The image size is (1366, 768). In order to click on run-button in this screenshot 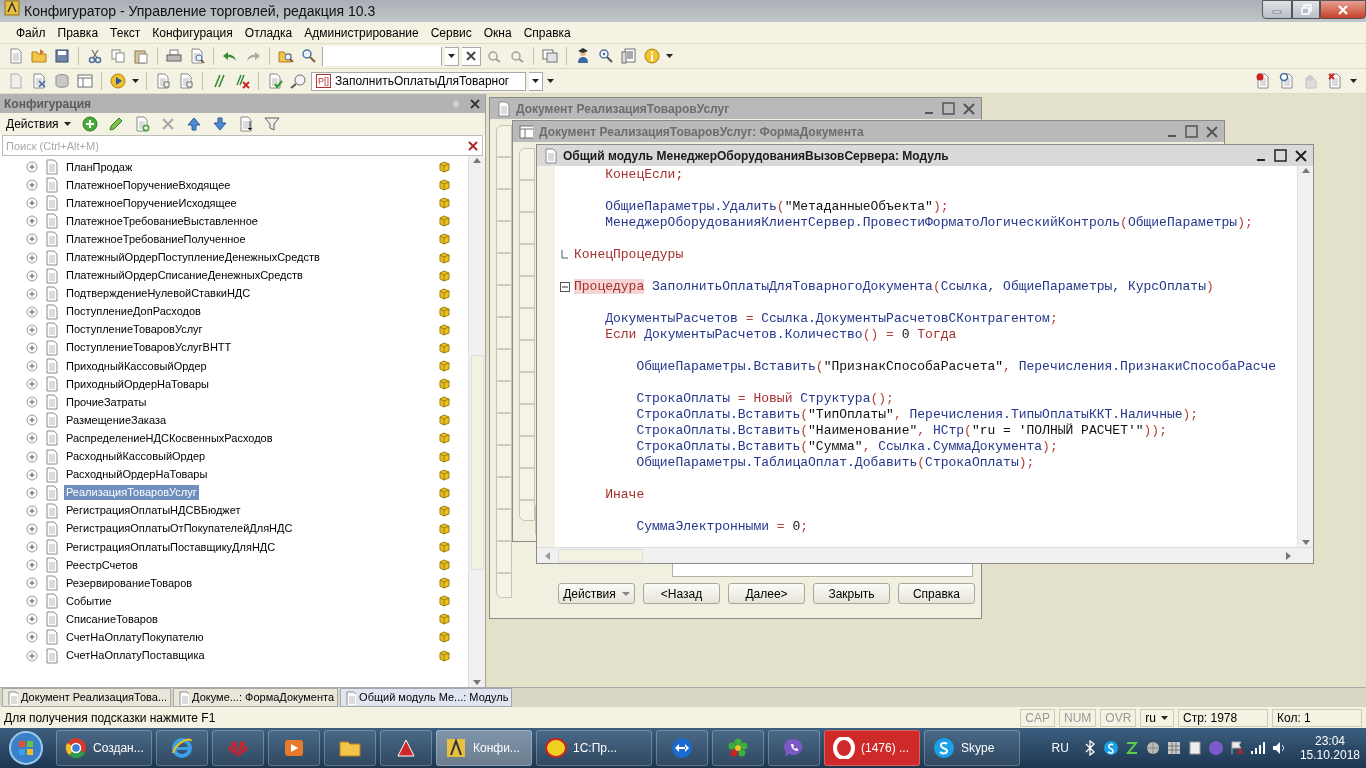, I will do `click(118, 81)`.